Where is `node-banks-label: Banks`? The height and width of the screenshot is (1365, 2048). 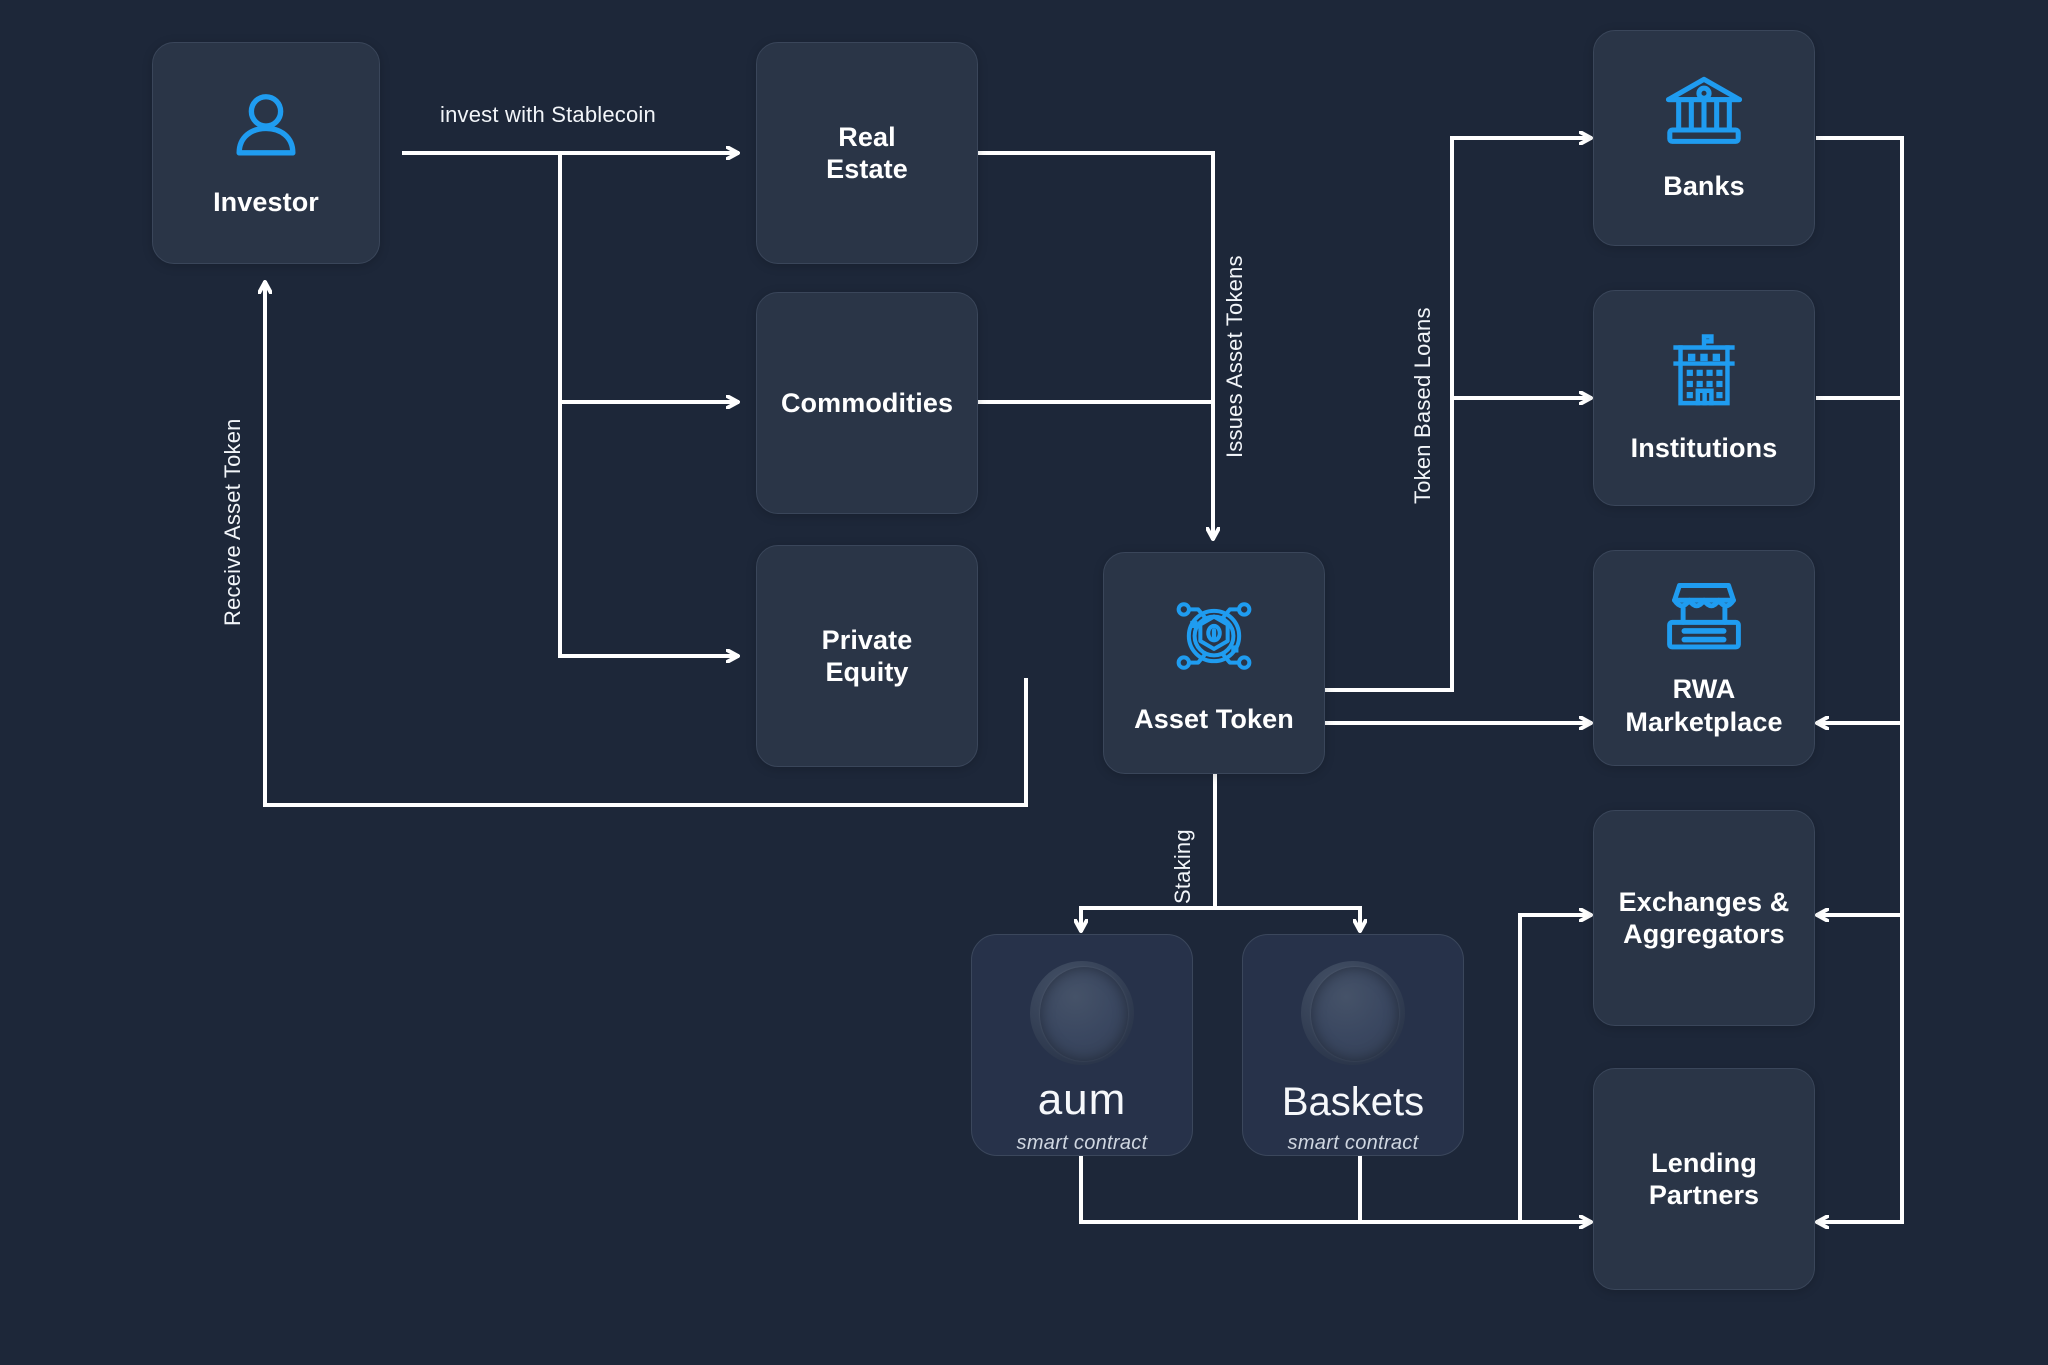 node-banks-label: Banks is located at coordinates (1704, 186).